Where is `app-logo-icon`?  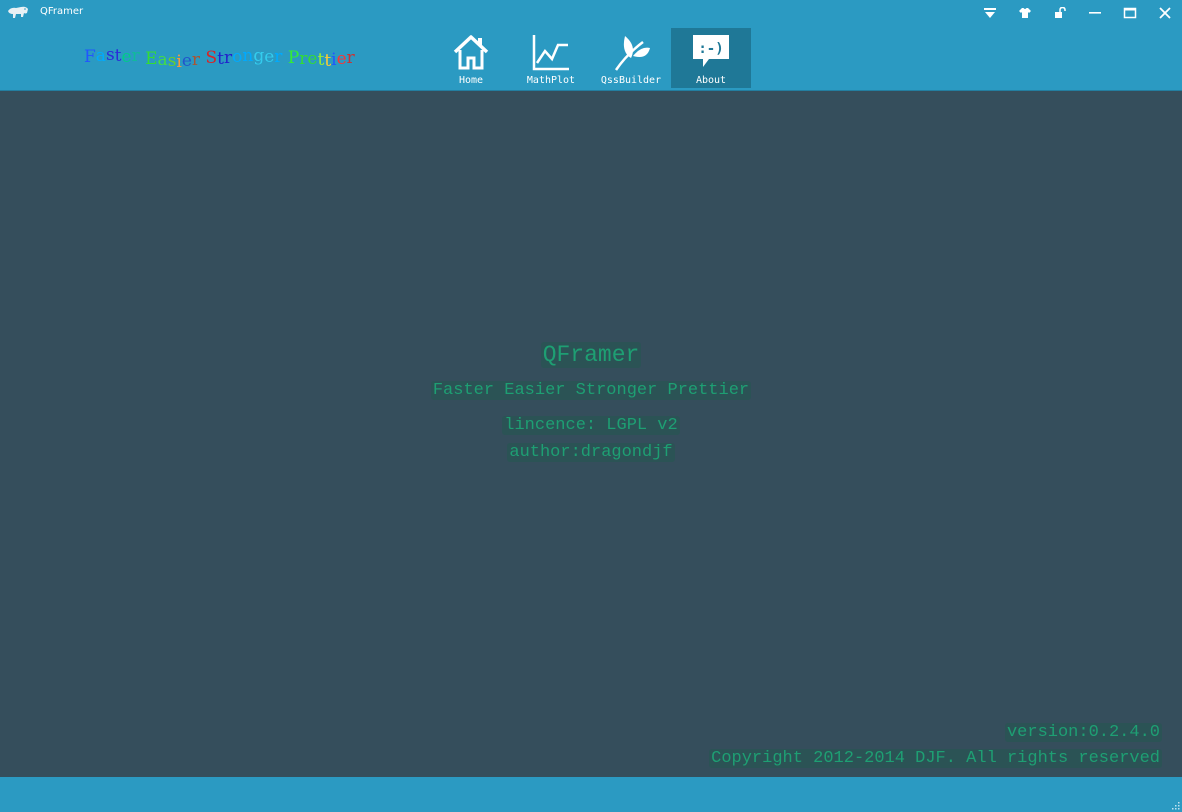 app-logo-icon is located at coordinates (18, 12).